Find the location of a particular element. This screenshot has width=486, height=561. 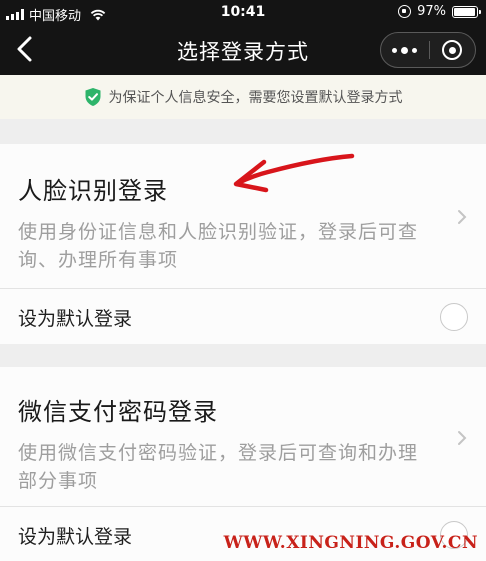

notice-text: 为保证个人信息安全，需要您设置默认登录方式 is located at coordinates (255, 98).